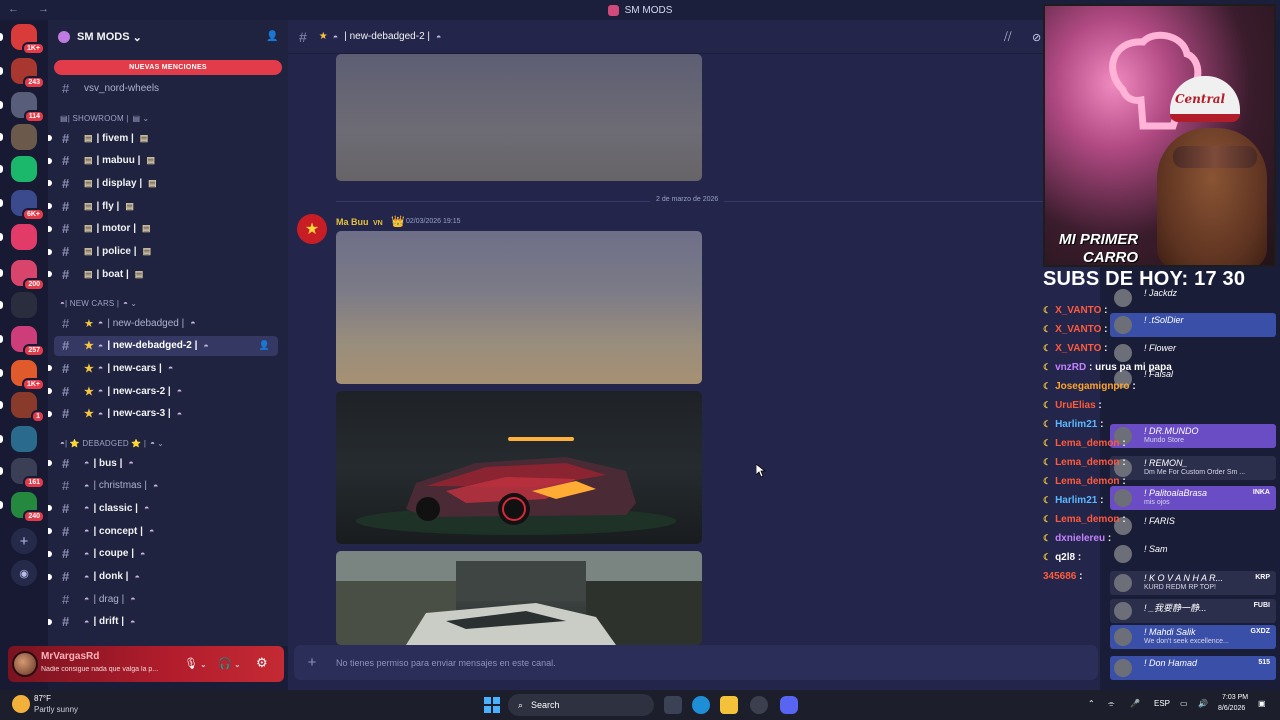  Describe the element at coordinates (1161, 293) in the screenshot. I see `alert-name: ! Jackdz` at that location.